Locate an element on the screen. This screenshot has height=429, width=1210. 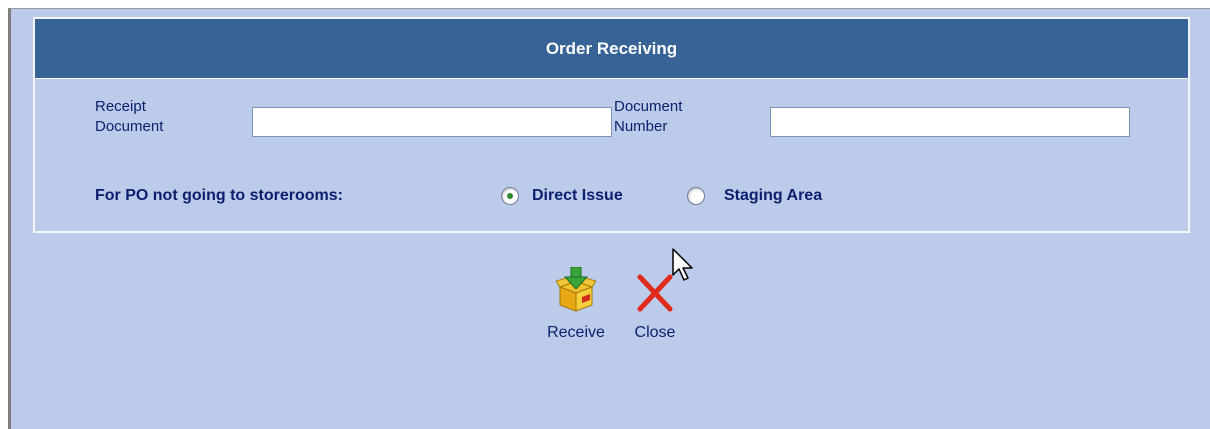
document-number-label: Document Number is located at coordinates (648, 116).